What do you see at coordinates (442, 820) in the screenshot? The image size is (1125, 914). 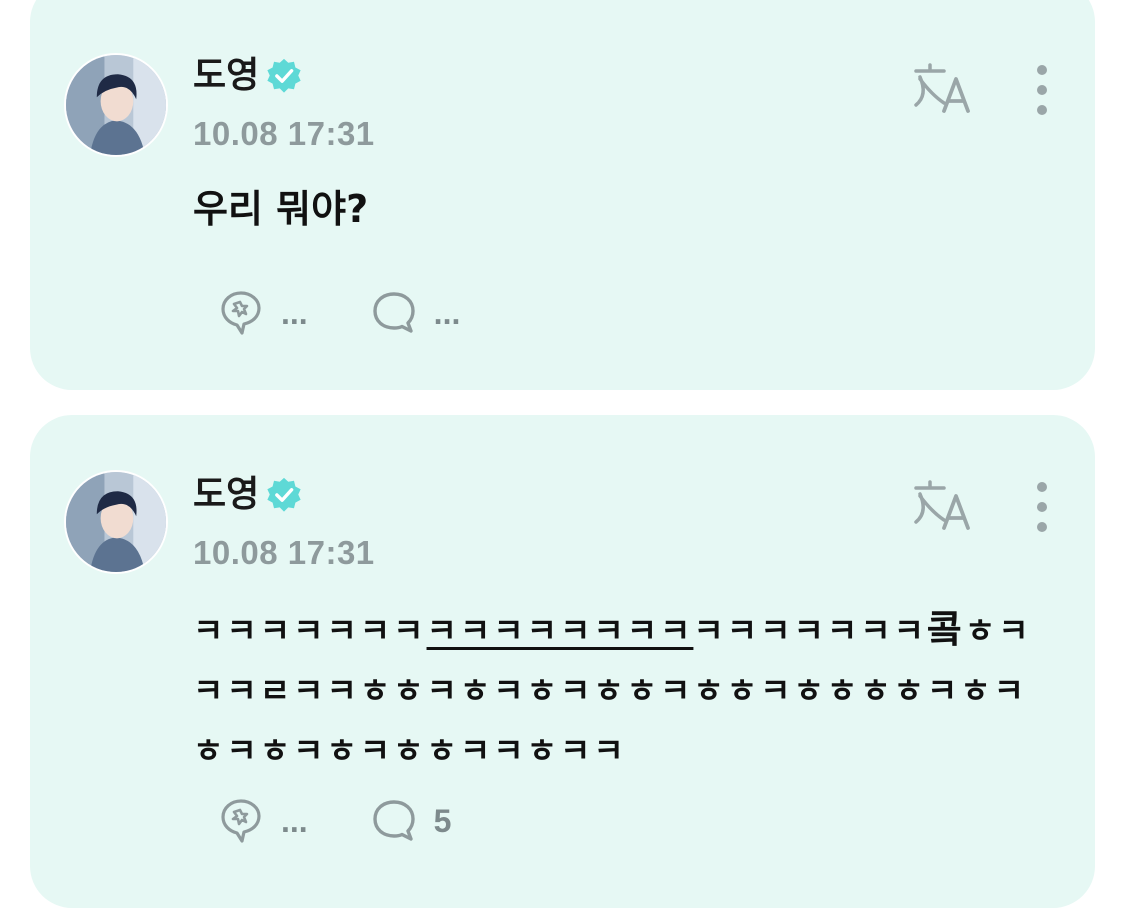 I see `comment-count: 5` at bounding box center [442, 820].